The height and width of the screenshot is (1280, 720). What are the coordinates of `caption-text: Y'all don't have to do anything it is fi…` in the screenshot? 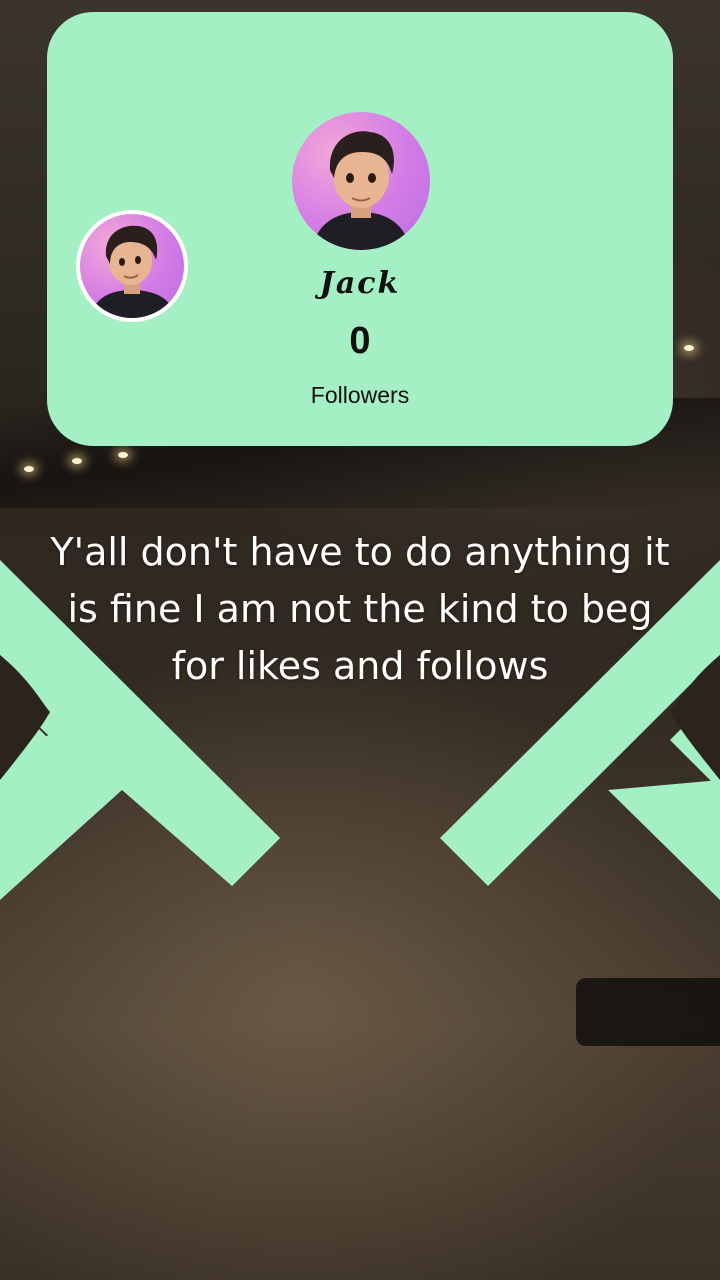 It's located at (360, 609).